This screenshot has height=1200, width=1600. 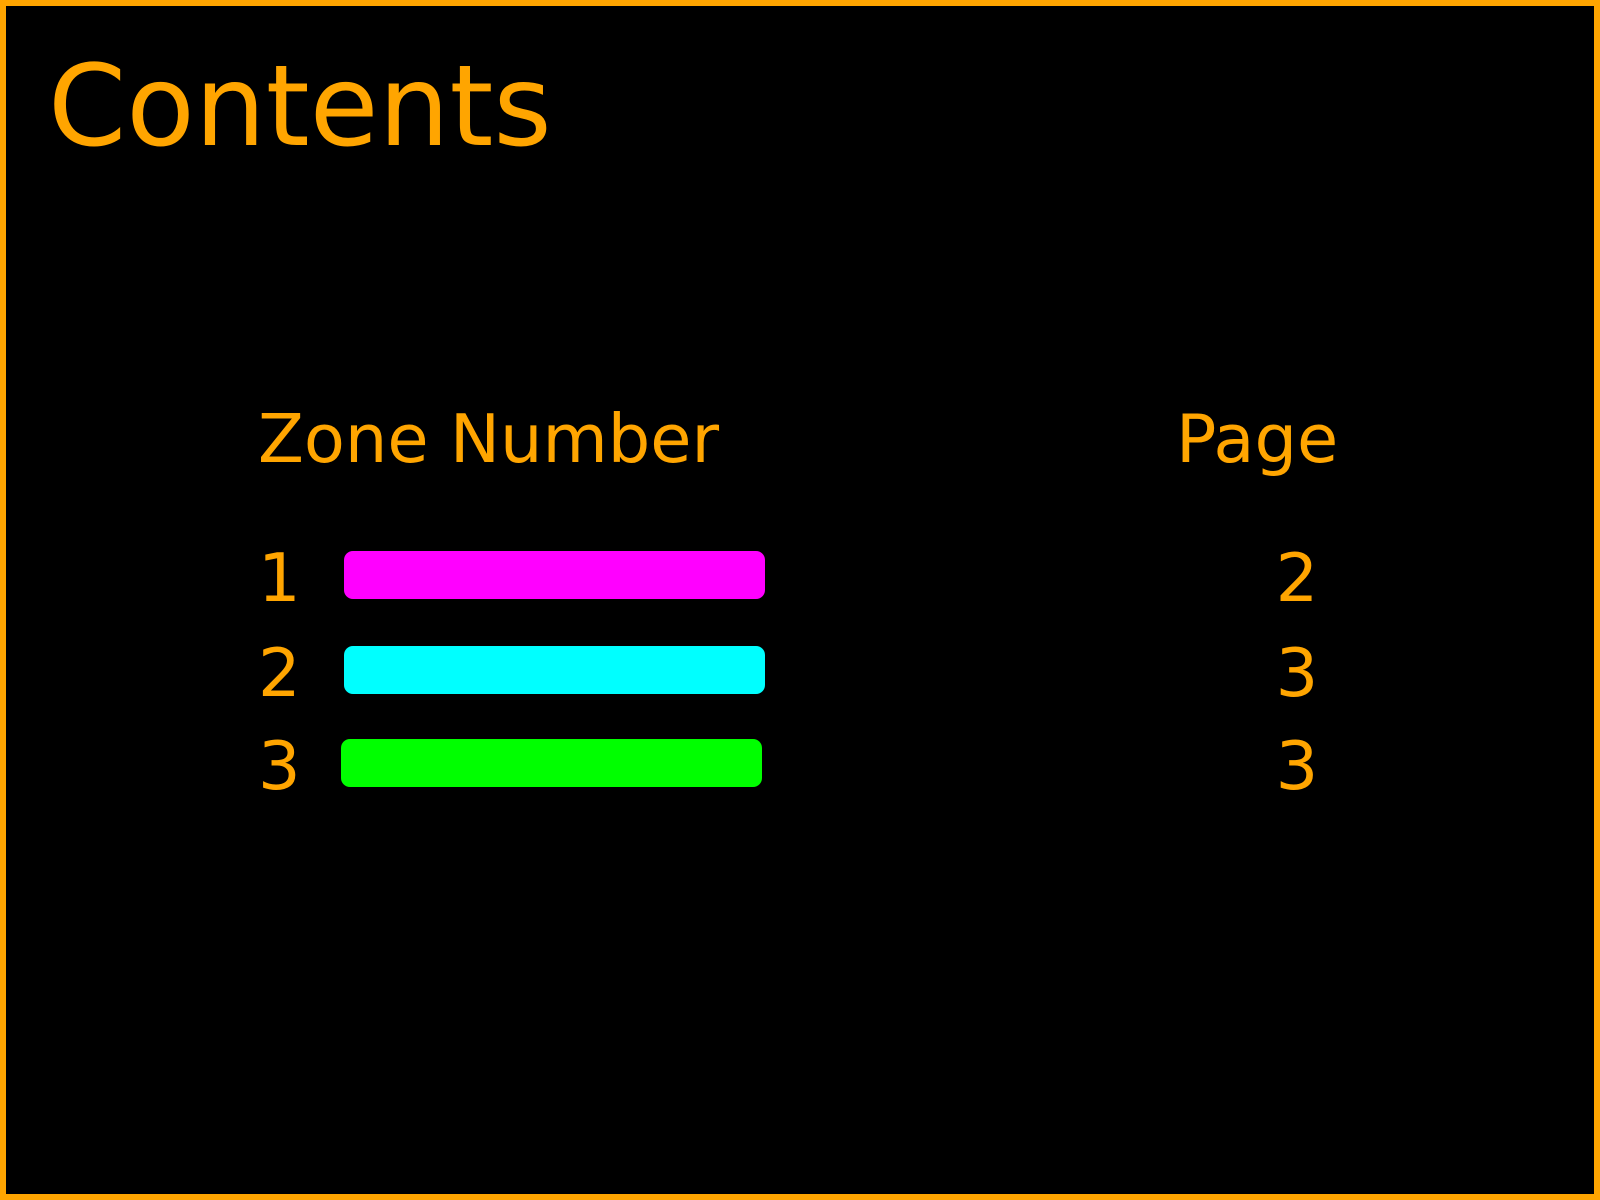 I want to click on page-number: 2, so click(x=1297, y=578).